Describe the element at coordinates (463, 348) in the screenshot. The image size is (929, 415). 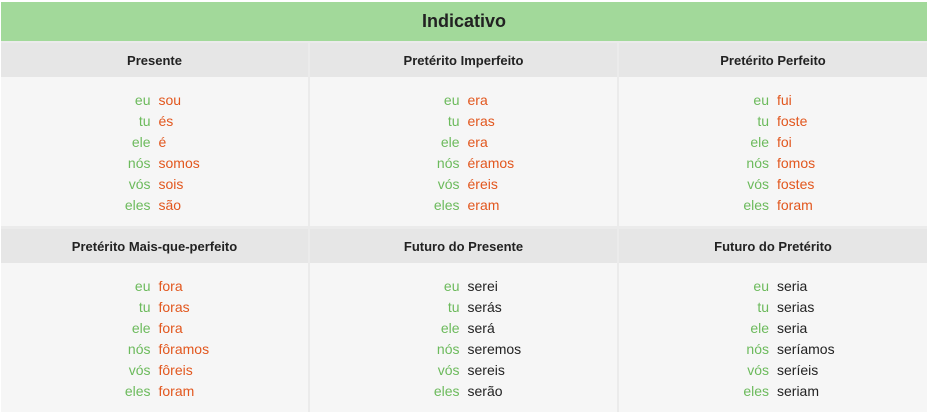
I see `conjugation-row: nós seremos` at that location.